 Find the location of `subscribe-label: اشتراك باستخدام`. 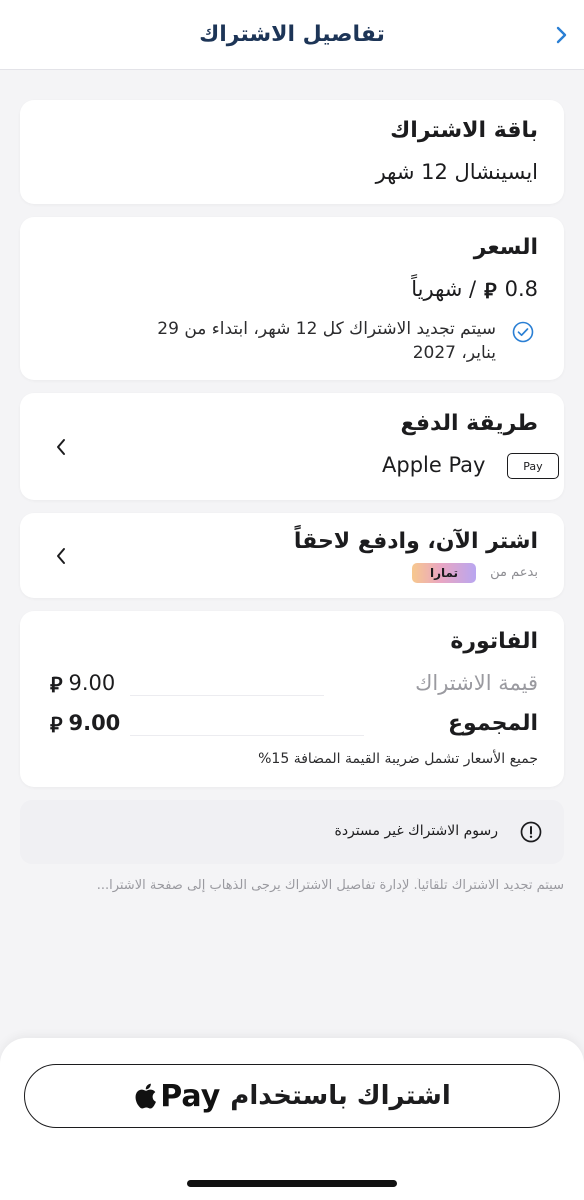

subscribe-label: اشتراك باستخدام is located at coordinates (340, 1096).